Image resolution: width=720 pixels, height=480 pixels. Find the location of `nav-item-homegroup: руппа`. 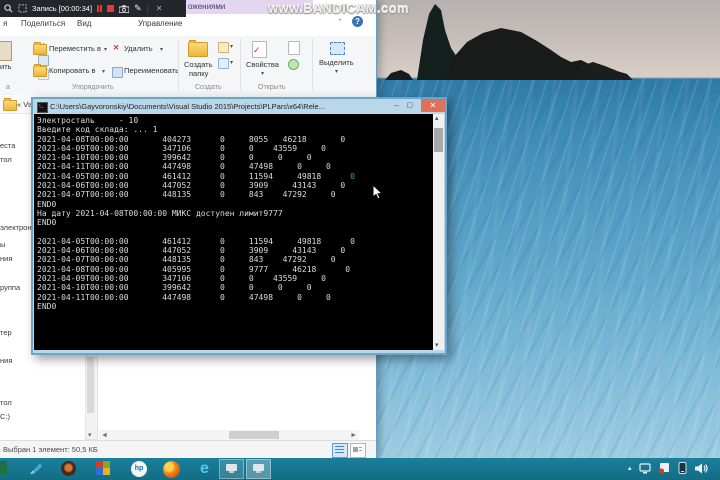

nav-item-homegroup: руппа is located at coordinates (10, 287).